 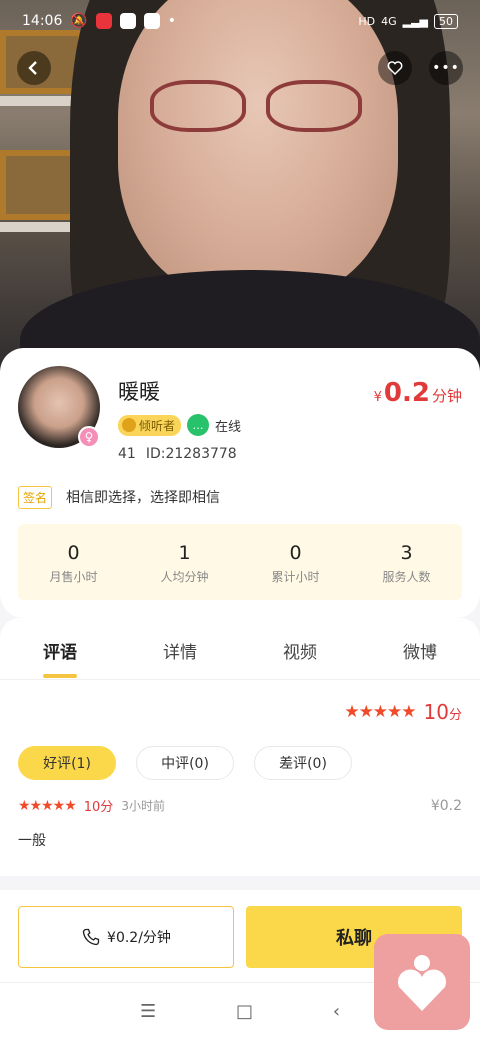 What do you see at coordinates (103, 21) in the screenshot?
I see `app-icon-red` at bounding box center [103, 21].